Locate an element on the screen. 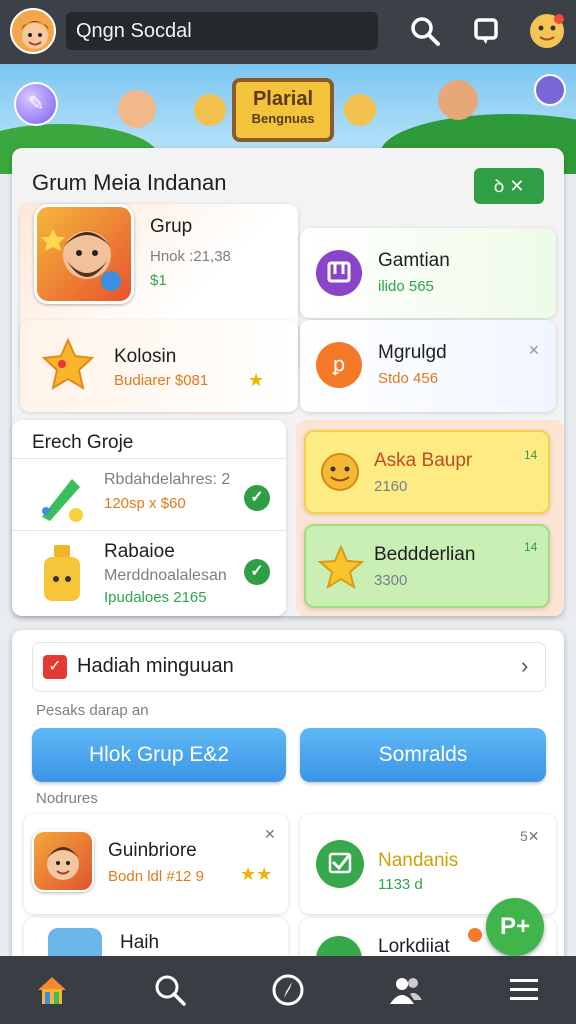 The width and height of the screenshot is (576, 1024). bubble-icon: ✎ is located at coordinates (36, 104).